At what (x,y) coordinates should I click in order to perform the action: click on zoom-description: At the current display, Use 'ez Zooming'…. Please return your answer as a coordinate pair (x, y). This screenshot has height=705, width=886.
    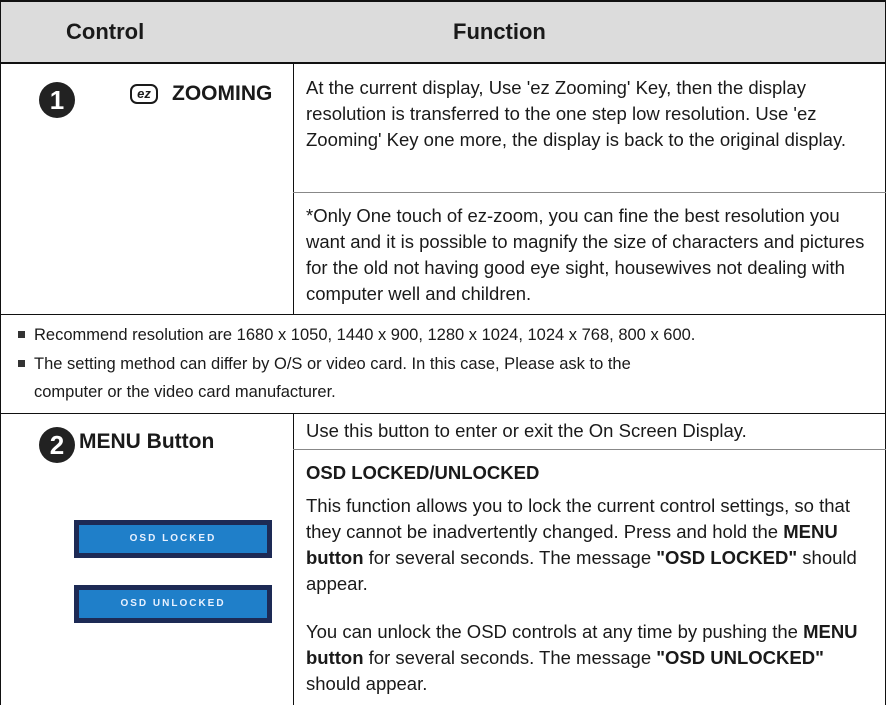
    Looking at the image, I should click on (576, 113).